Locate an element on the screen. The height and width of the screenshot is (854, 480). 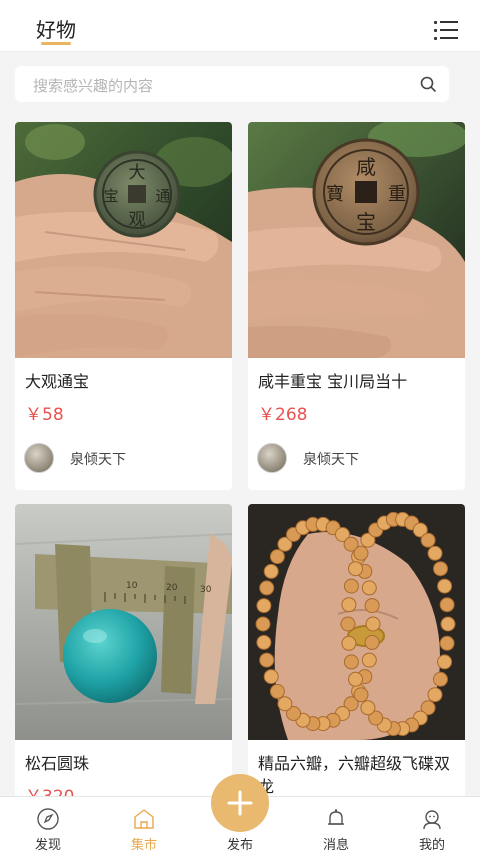
coin-char-left: 宝 is located at coordinates (110, 196).